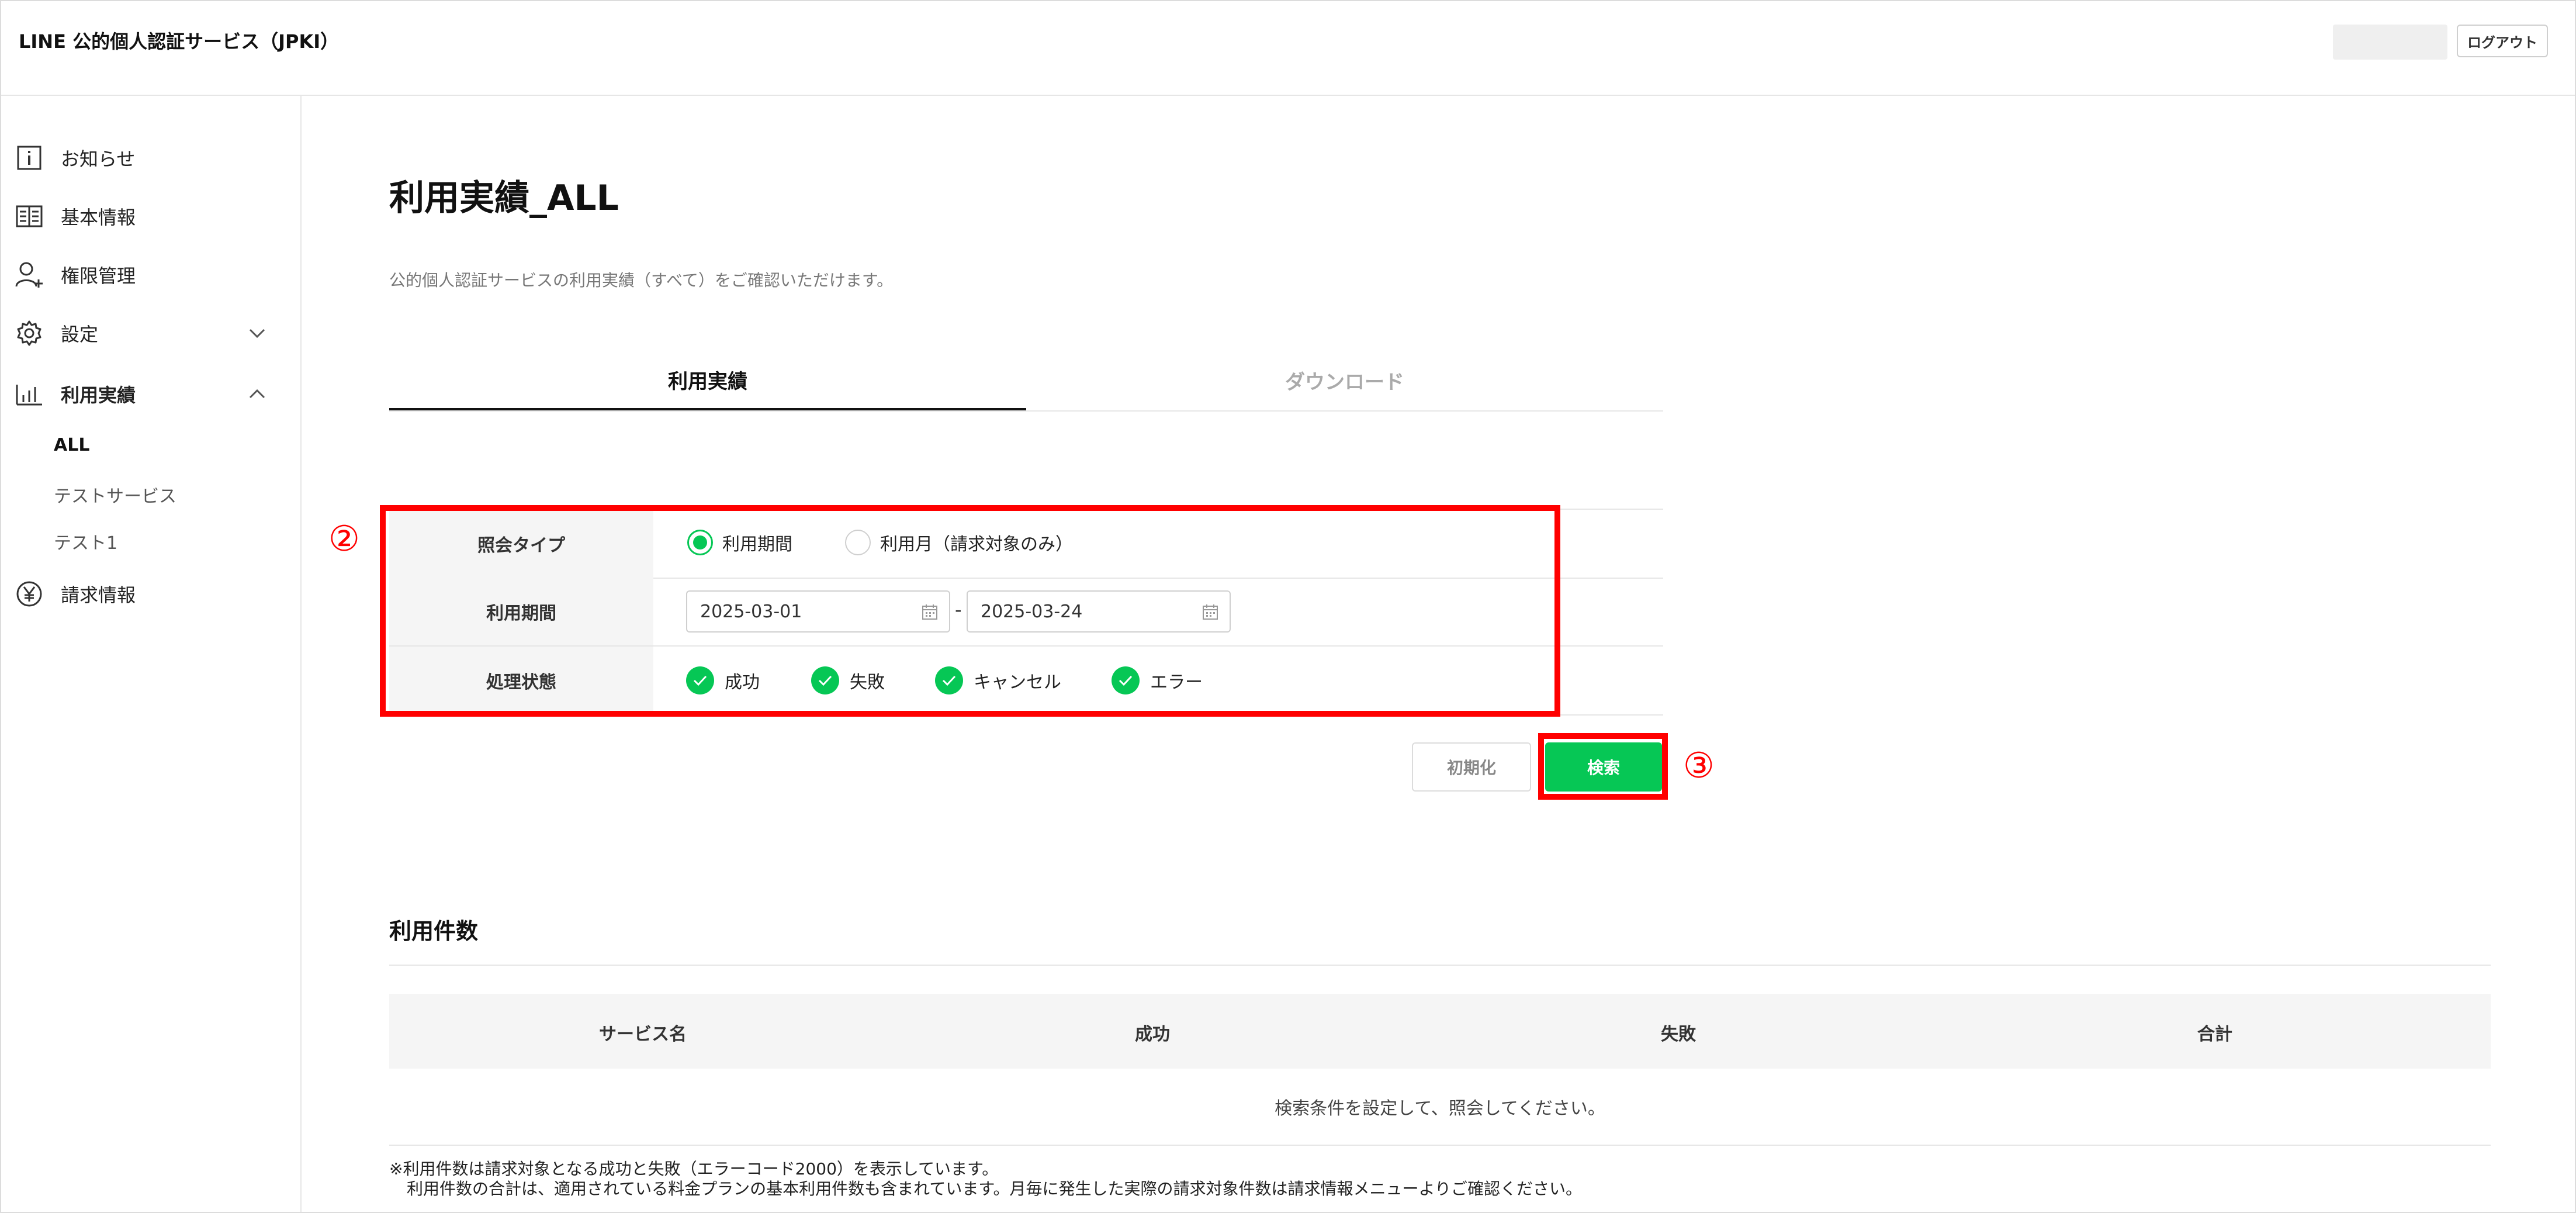 Image resolution: width=2576 pixels, height=1213 pixels. Describe the element at coordinates (1344, 380) in the screenshot. I see `tab-download: ダウンロード` at that location.